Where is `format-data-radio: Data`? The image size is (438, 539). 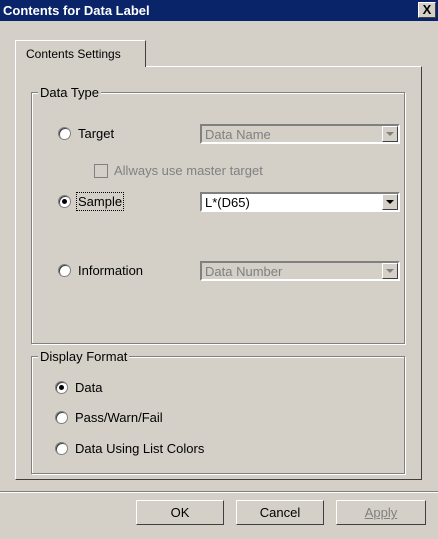 format-data-radio: Data is located at coordinates (78, 387).